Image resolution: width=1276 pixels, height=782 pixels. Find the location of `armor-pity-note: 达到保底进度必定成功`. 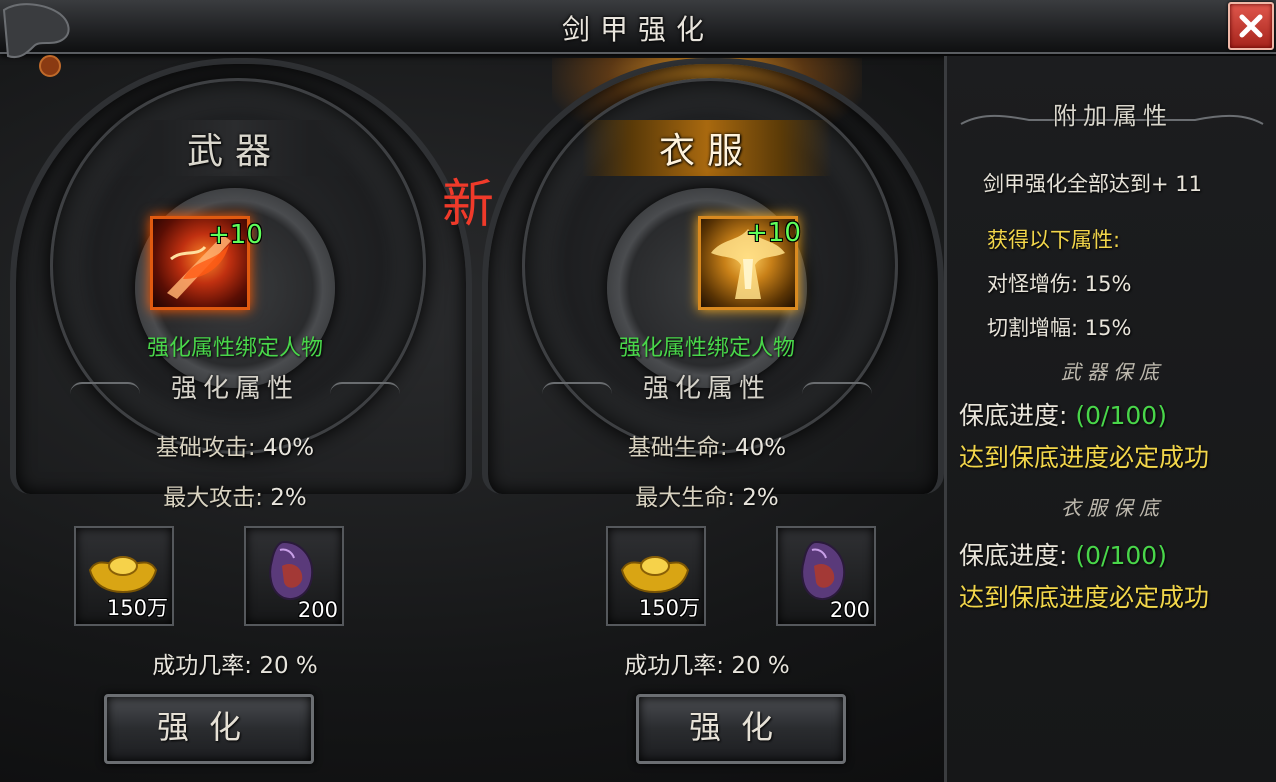

armor-pity-note: 达到保底进度必定成功 is located at coordinates (1084, 597).